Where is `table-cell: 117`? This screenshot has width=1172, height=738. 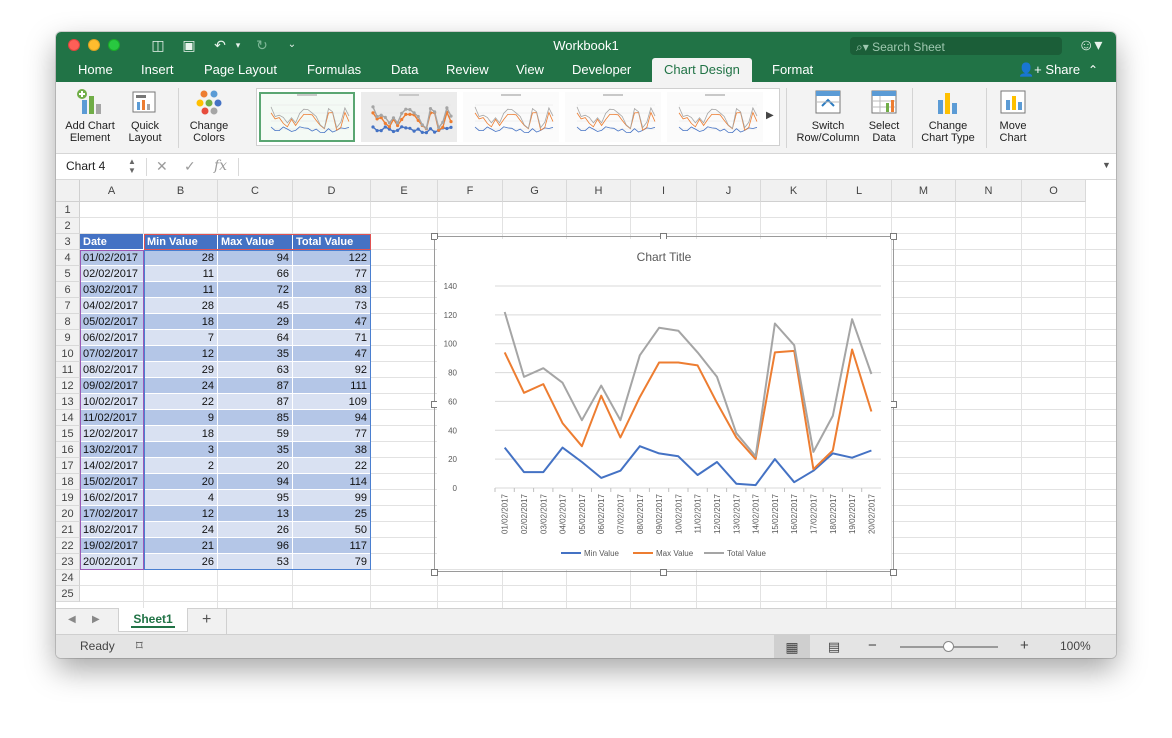 table-cell: 117 is located at coordinates (332, 546).